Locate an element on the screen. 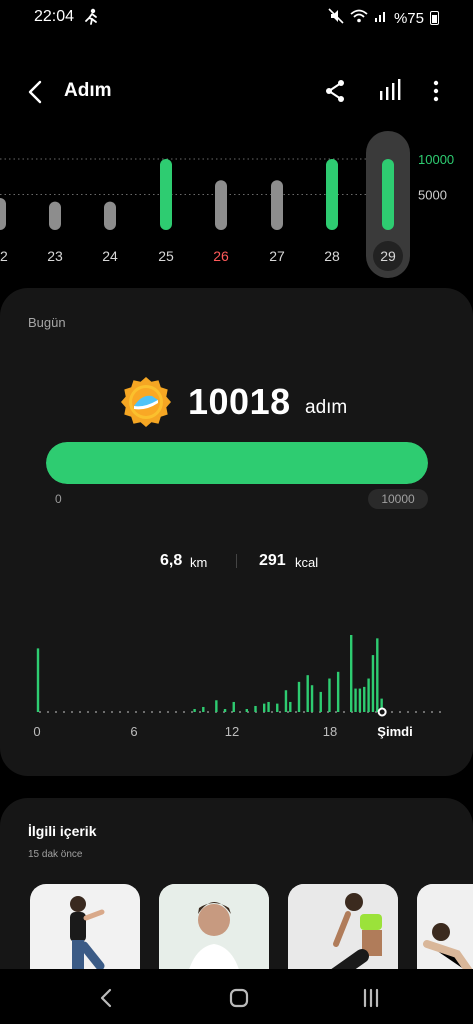 This screenshot has height=1024, width=473. nav-back-icon is located at coordinates (106, 998).